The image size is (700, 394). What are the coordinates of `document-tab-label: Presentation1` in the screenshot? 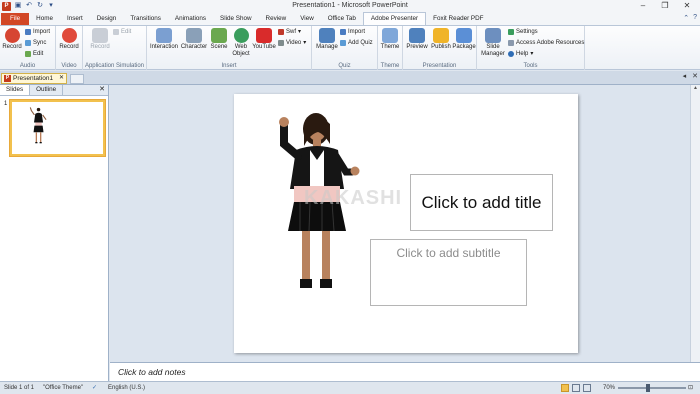 It's located at (33, 78).